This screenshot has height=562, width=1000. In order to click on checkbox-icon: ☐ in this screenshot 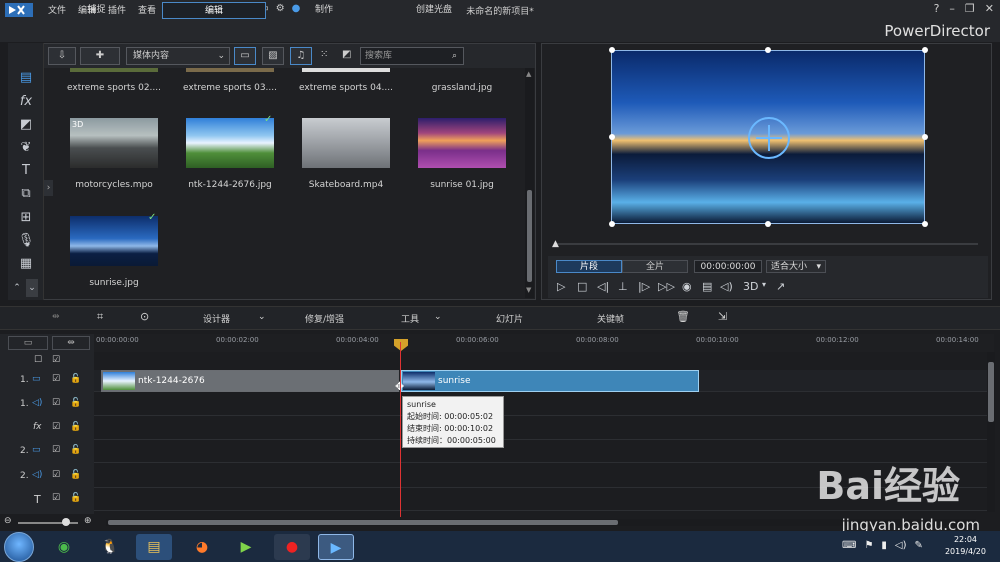, I will do `click(38, 360)`.